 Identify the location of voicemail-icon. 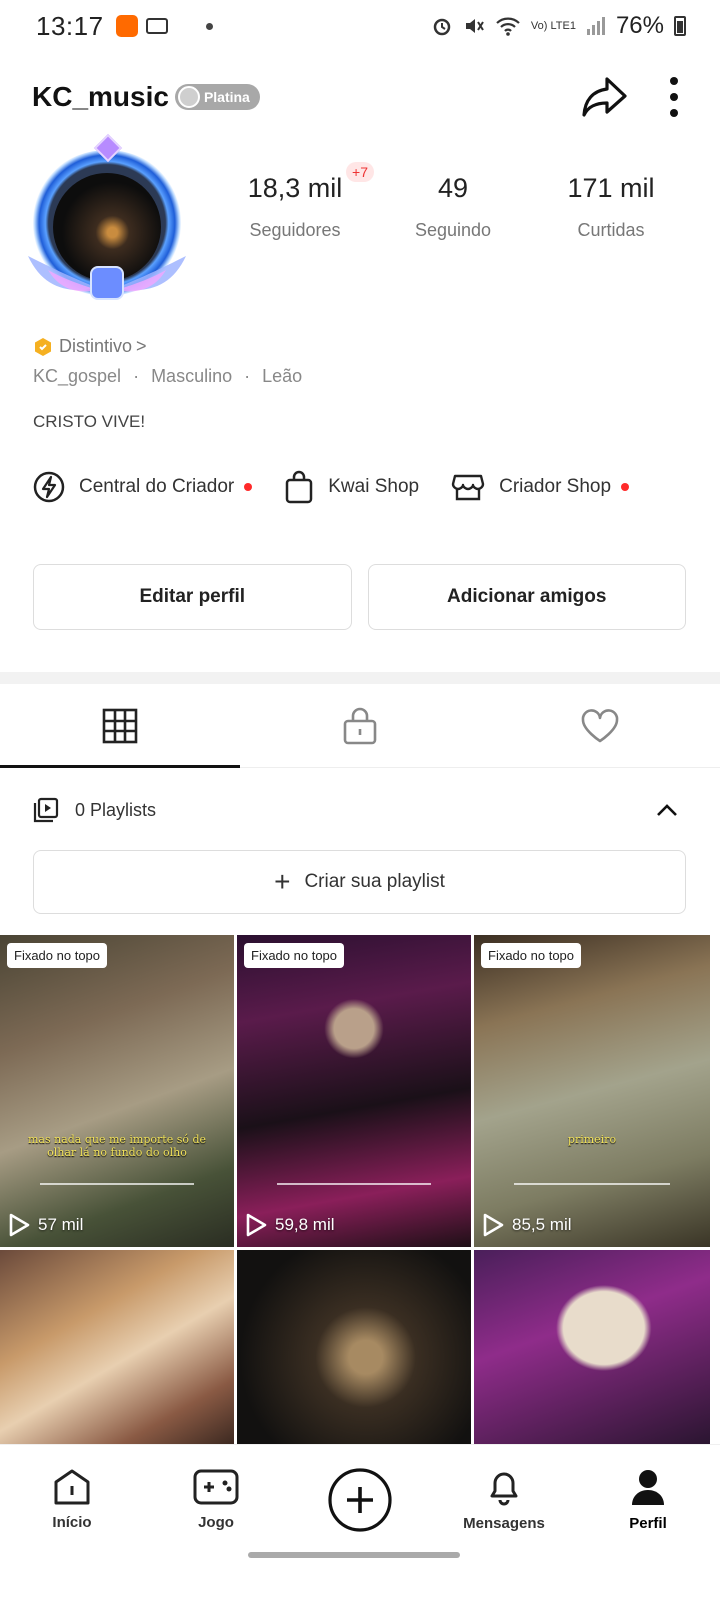
(156, 26).